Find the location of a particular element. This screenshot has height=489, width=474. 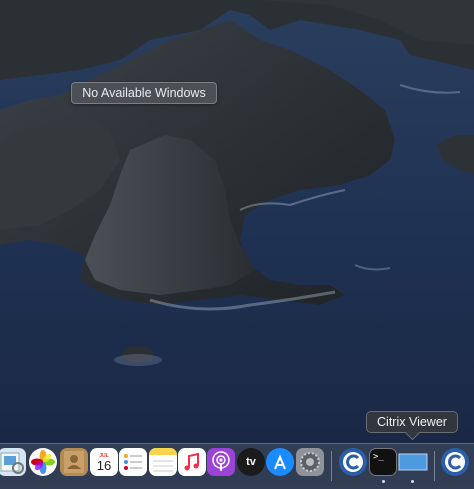

reminders-icon is located at coordinates (133, 462).